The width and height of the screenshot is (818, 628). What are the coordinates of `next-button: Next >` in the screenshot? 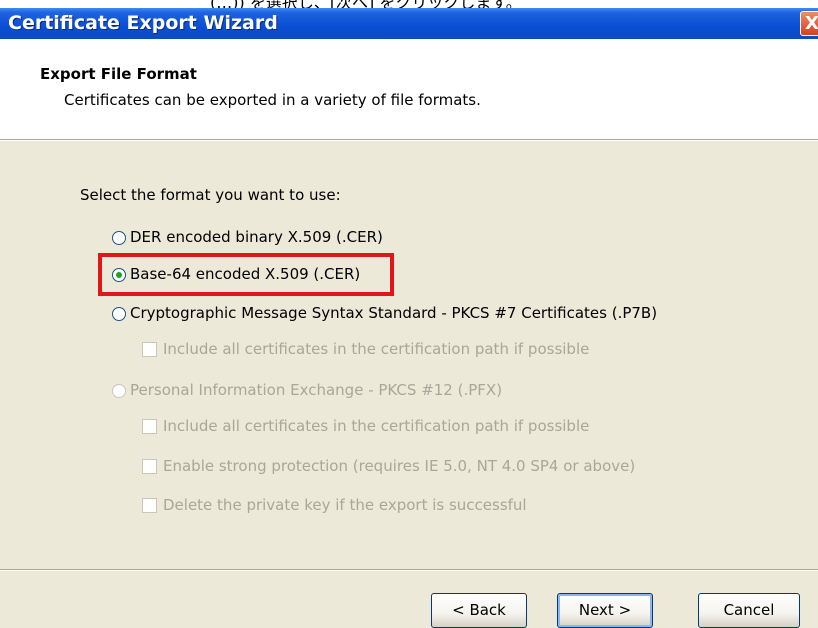 It's located at (605, 610).